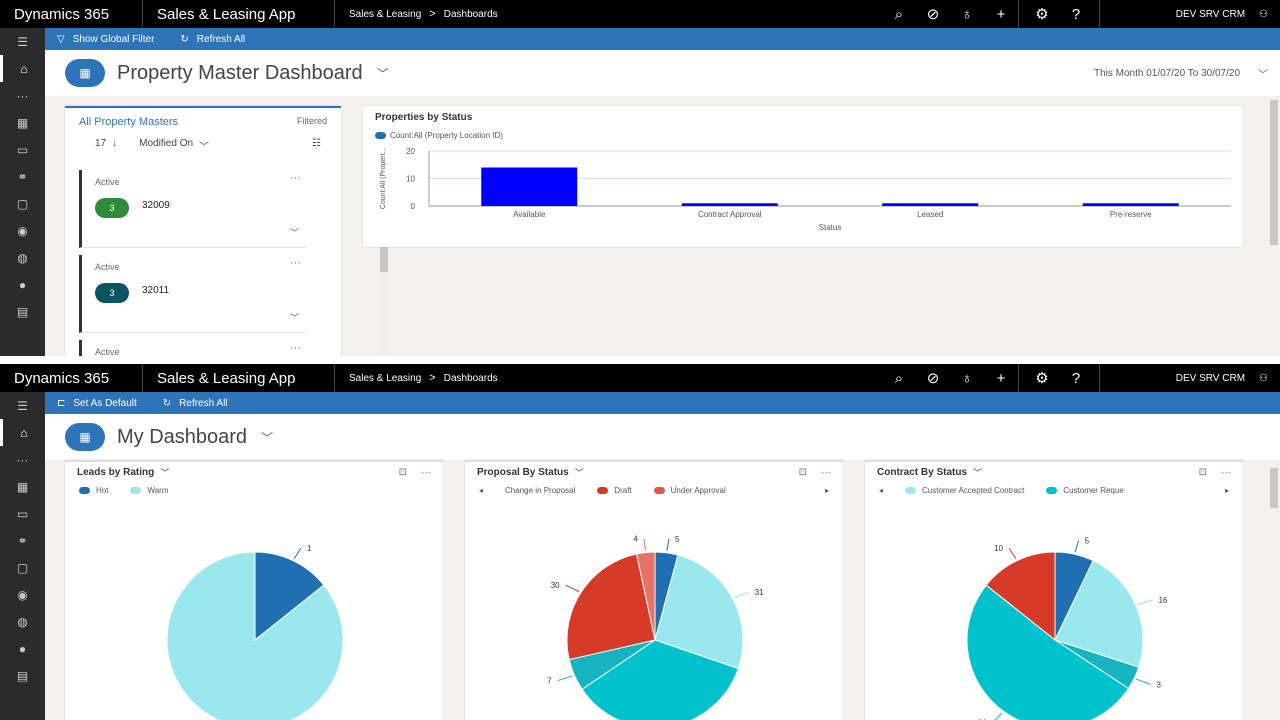  I want to click on record-number: 32011, so click(155, 290).